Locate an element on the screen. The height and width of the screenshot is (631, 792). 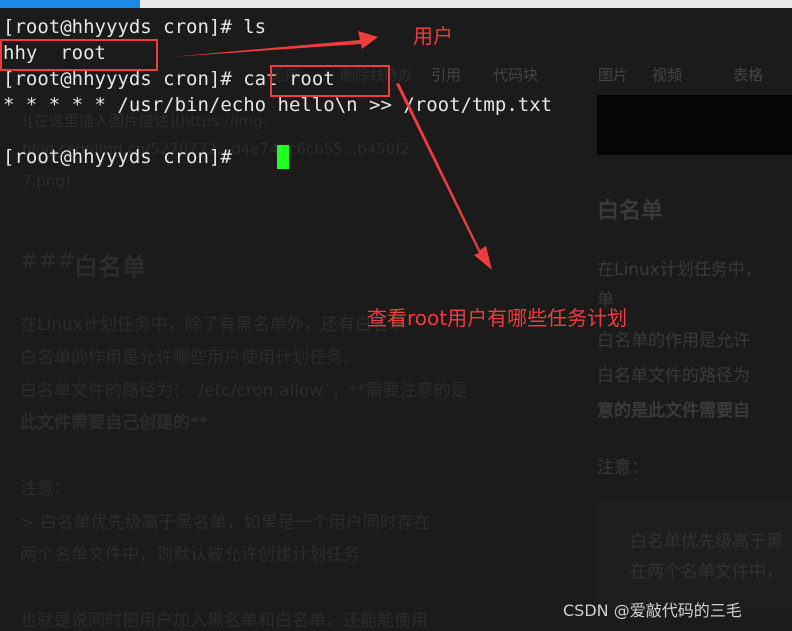
watermark: CSDN @爱敲代码的三毛 is located at coordinates (652, 610).